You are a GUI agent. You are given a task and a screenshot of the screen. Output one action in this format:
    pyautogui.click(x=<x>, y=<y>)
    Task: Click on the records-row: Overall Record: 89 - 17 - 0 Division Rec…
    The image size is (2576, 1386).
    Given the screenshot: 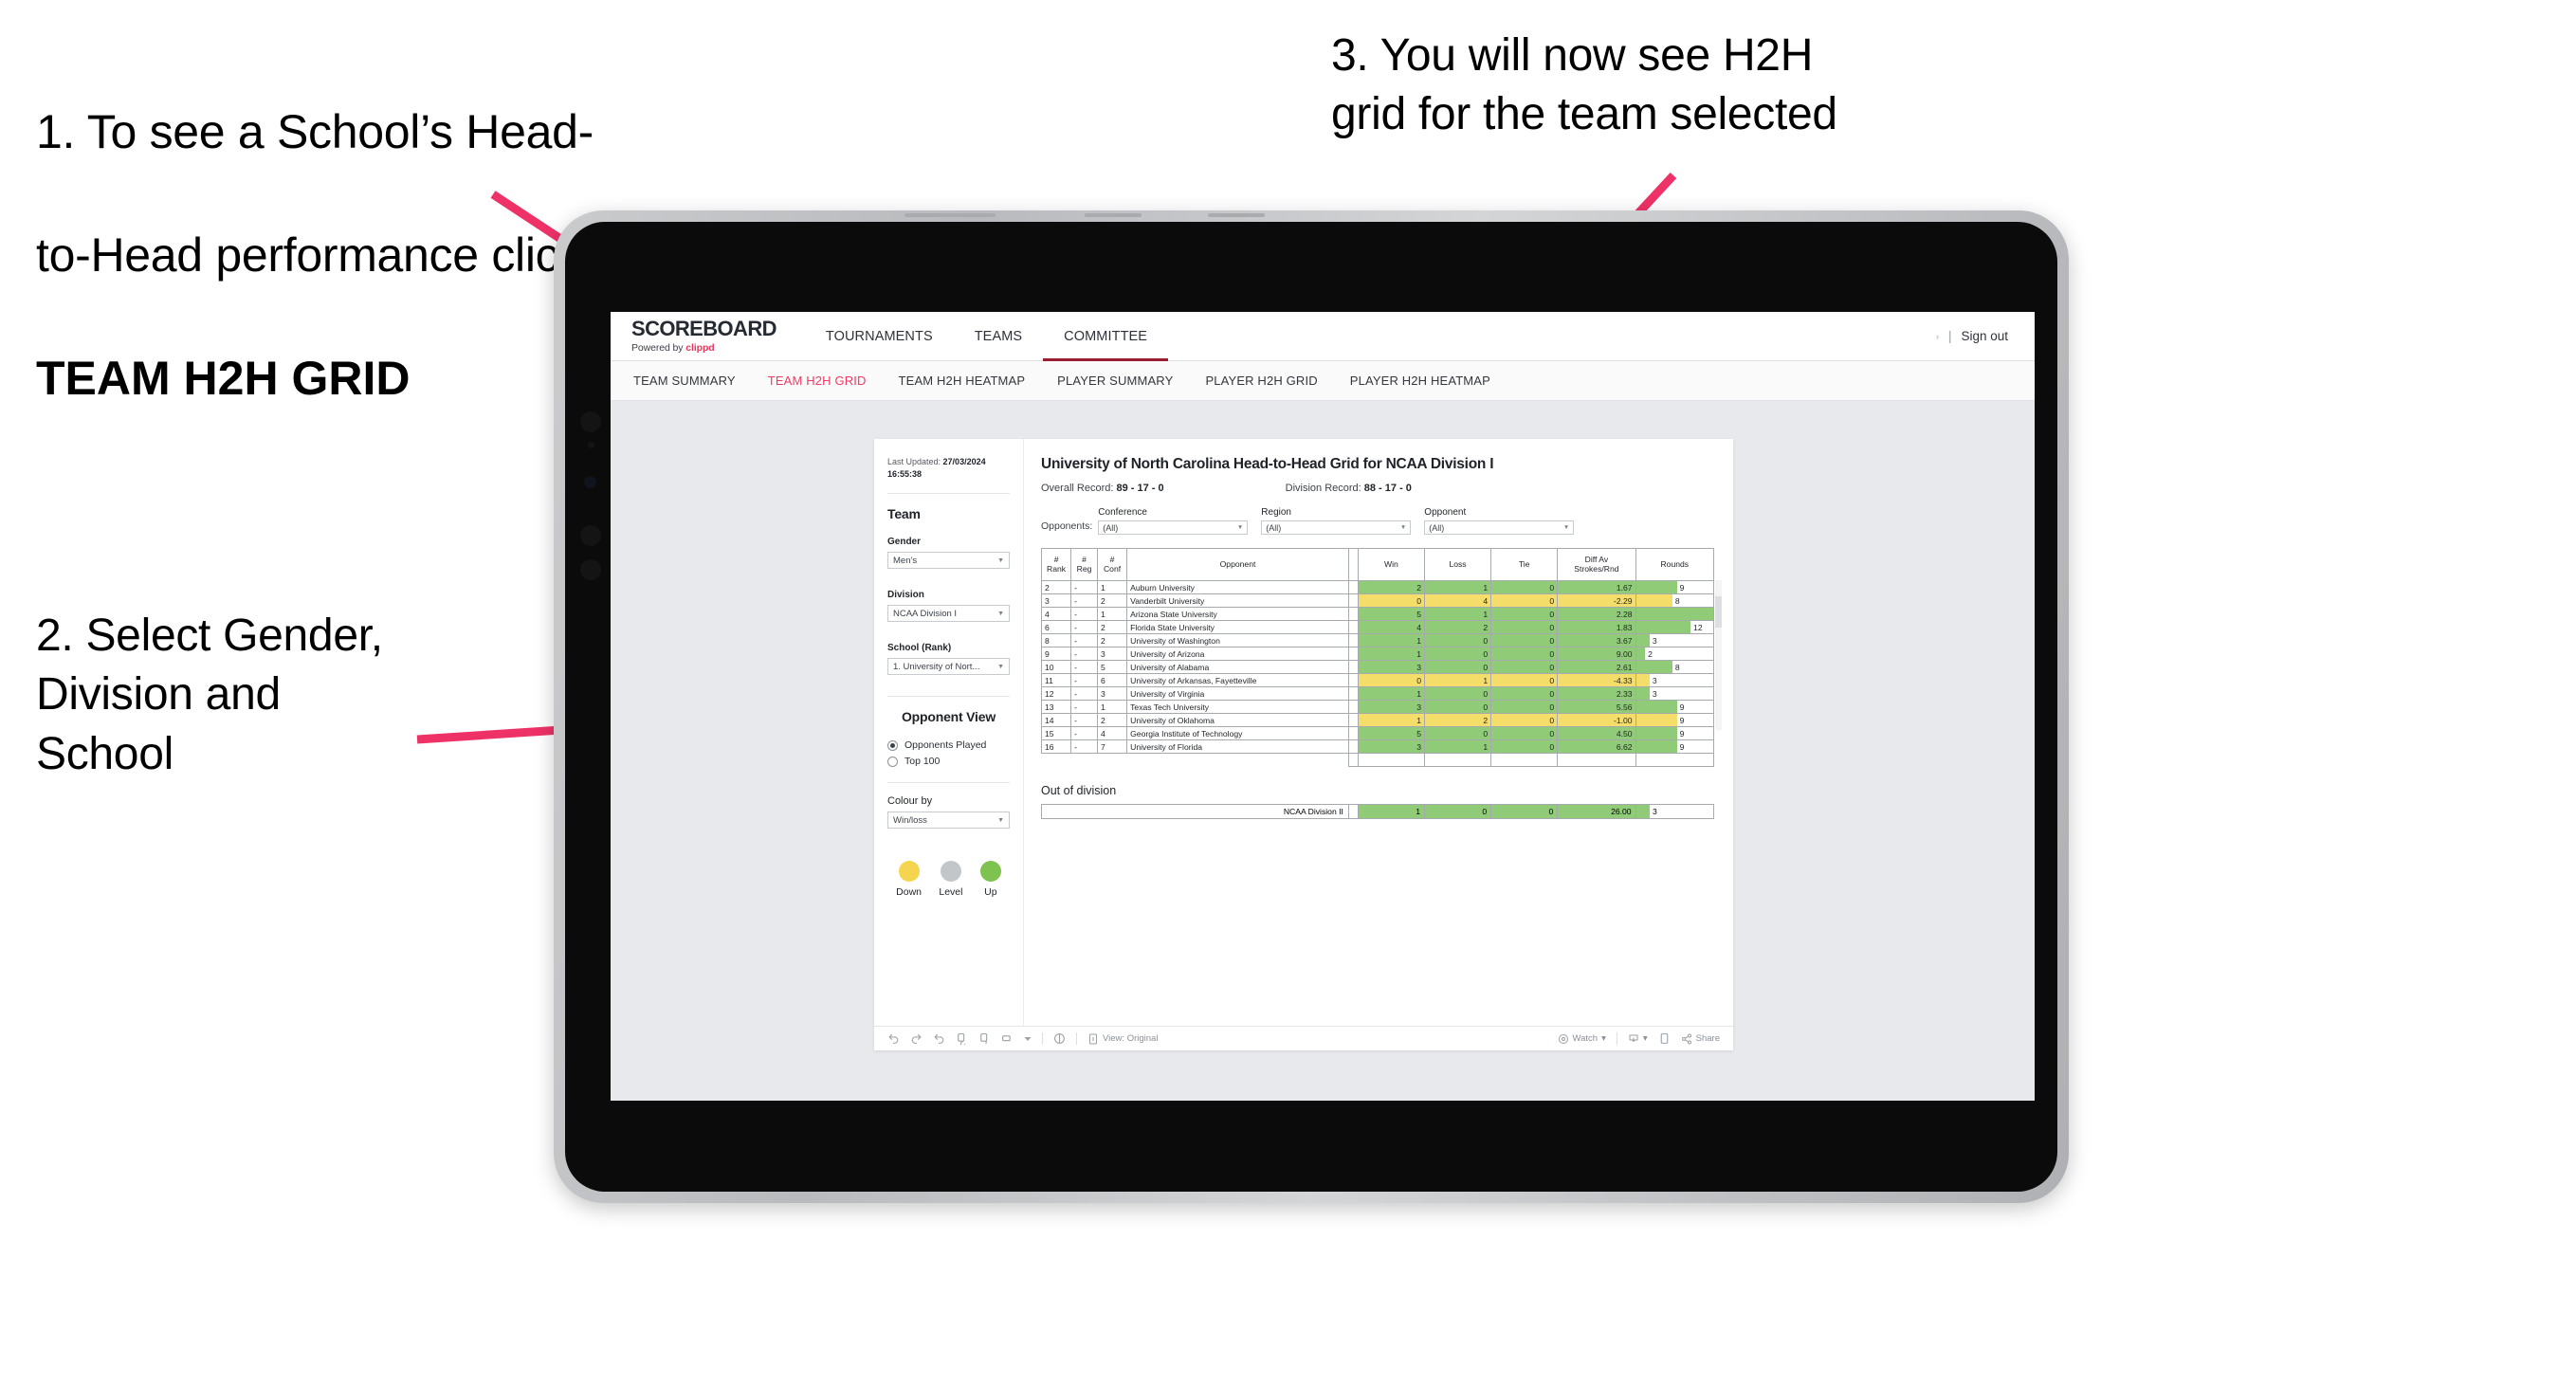 What is the action you would take?
    pyautogui.click(x=1377, y=489)
    